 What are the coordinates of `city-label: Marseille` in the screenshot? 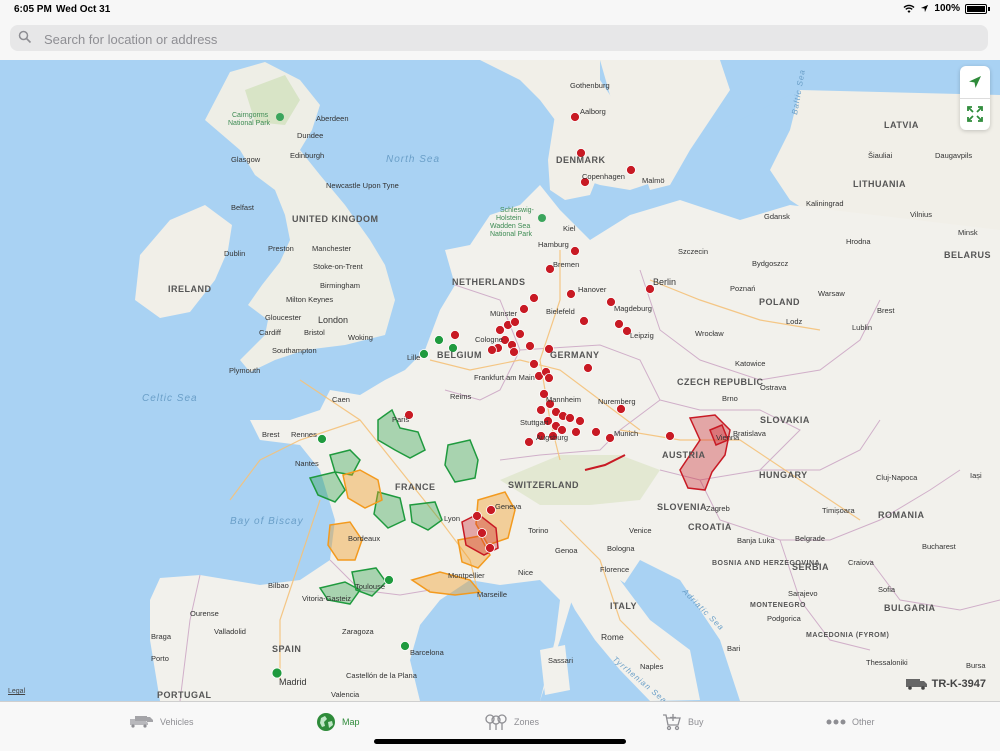 It's located at (492, 594).